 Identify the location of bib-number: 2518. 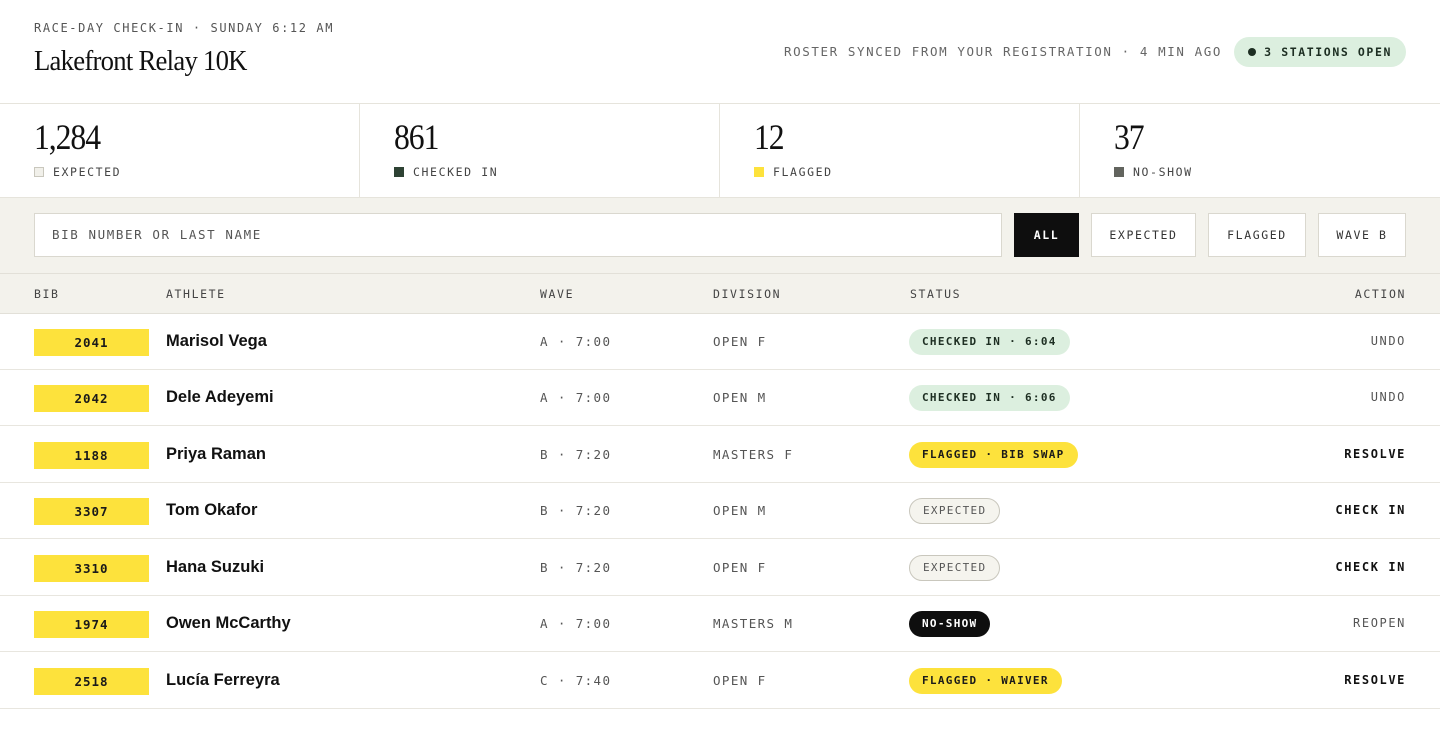
(91, 681).